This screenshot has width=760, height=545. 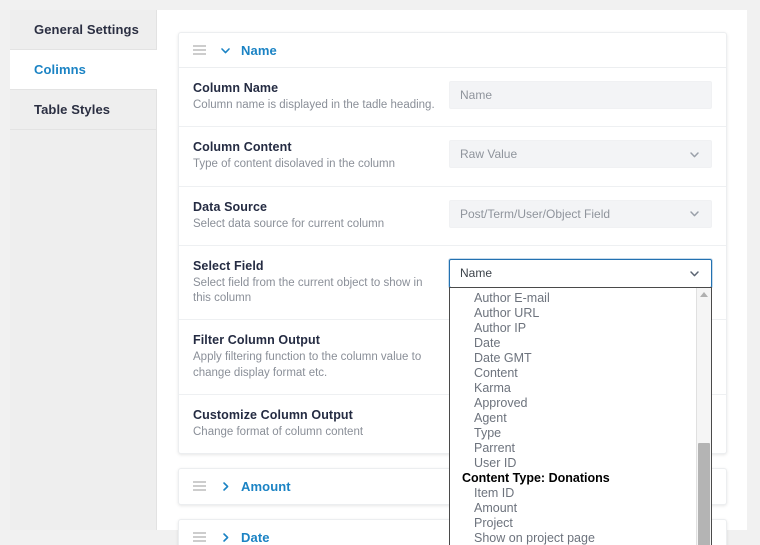 I want to click on setting-control: Post/Term/User/Object Field, so click(x=580, y=213).